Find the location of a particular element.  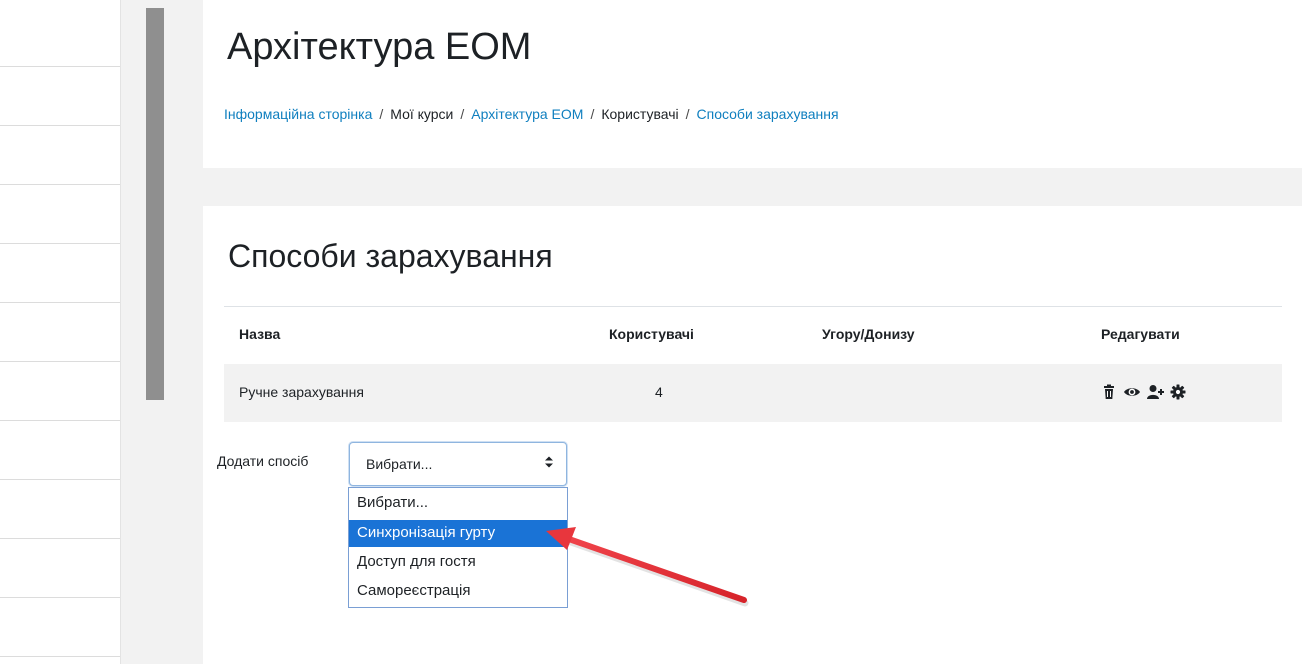

breadcrumb-site-home: Інформаційна сторінка is located at coordinates (298, 114).